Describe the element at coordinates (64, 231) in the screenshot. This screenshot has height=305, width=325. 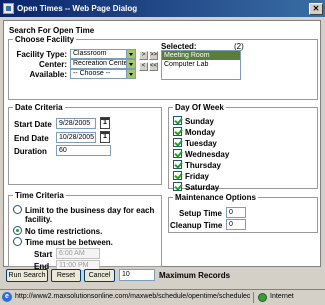
I see `no-restrictions-label: No time restrictions.` at that location.